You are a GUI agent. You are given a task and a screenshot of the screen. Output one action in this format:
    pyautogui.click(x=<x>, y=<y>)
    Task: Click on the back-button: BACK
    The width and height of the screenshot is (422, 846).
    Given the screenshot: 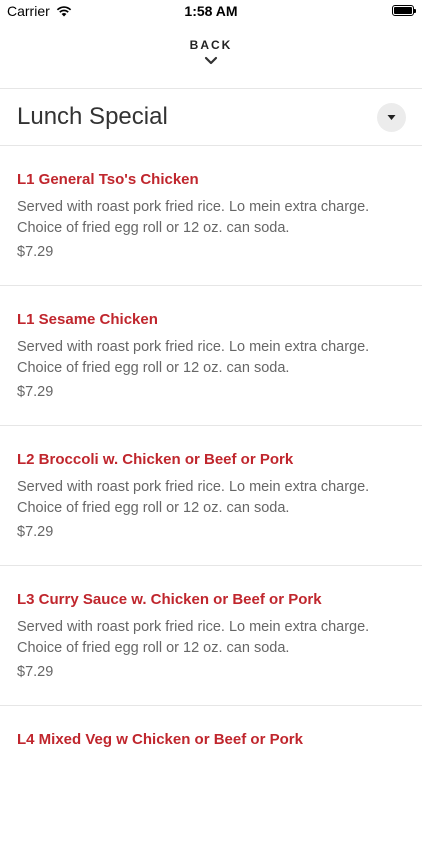 What is the action you would take?
    pyautogui.click(x=211, y=58)
    